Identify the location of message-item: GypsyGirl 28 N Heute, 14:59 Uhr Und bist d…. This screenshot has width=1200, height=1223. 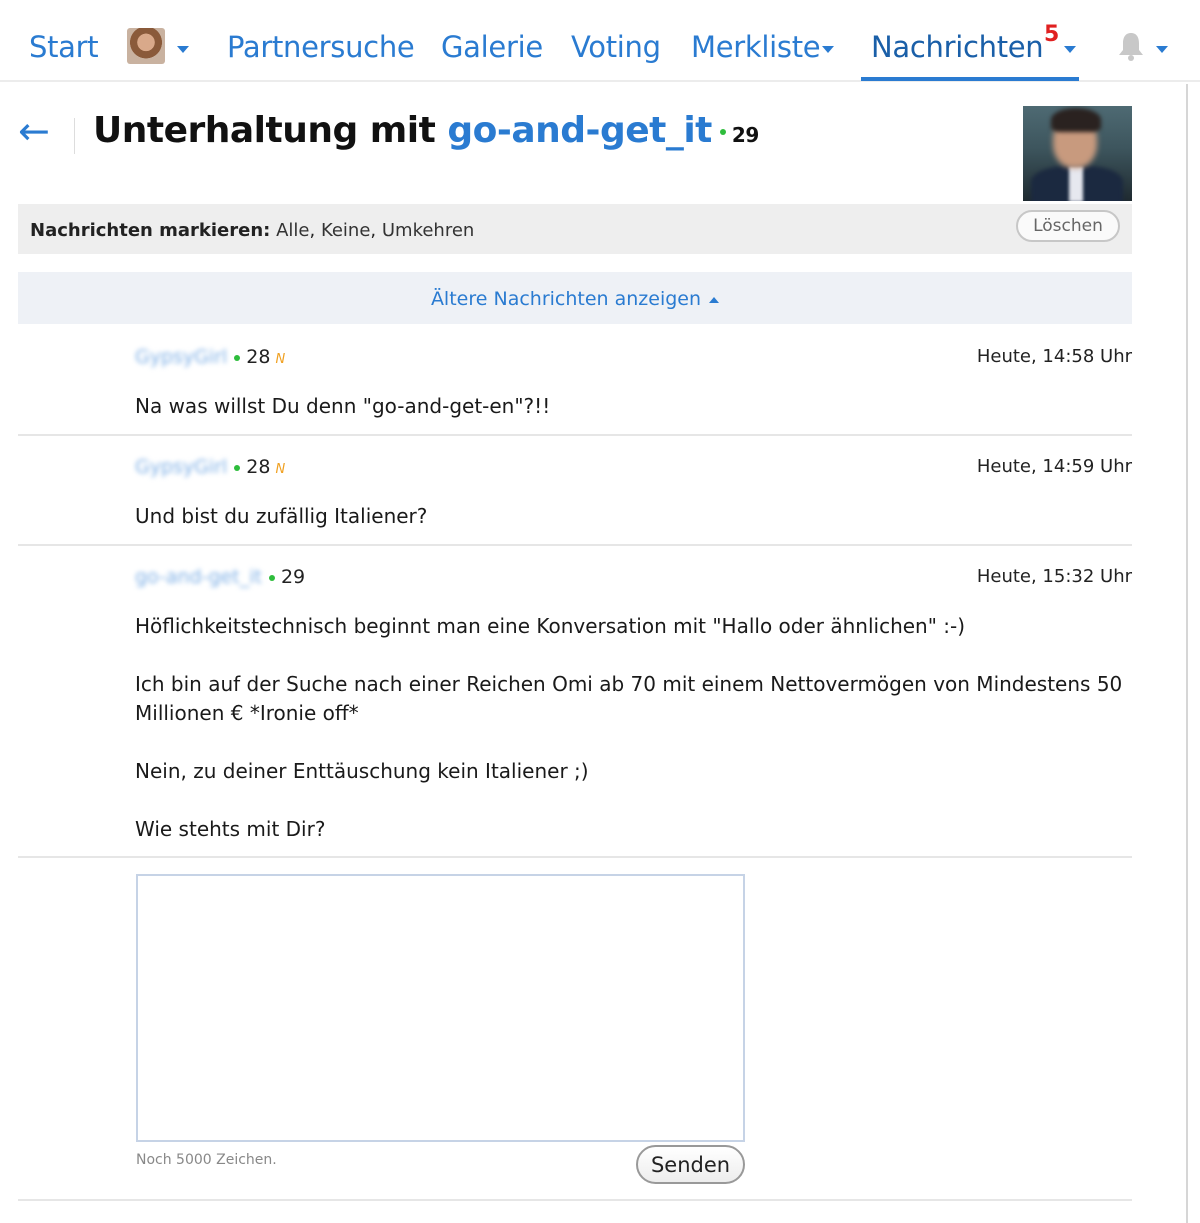
(575, 491).